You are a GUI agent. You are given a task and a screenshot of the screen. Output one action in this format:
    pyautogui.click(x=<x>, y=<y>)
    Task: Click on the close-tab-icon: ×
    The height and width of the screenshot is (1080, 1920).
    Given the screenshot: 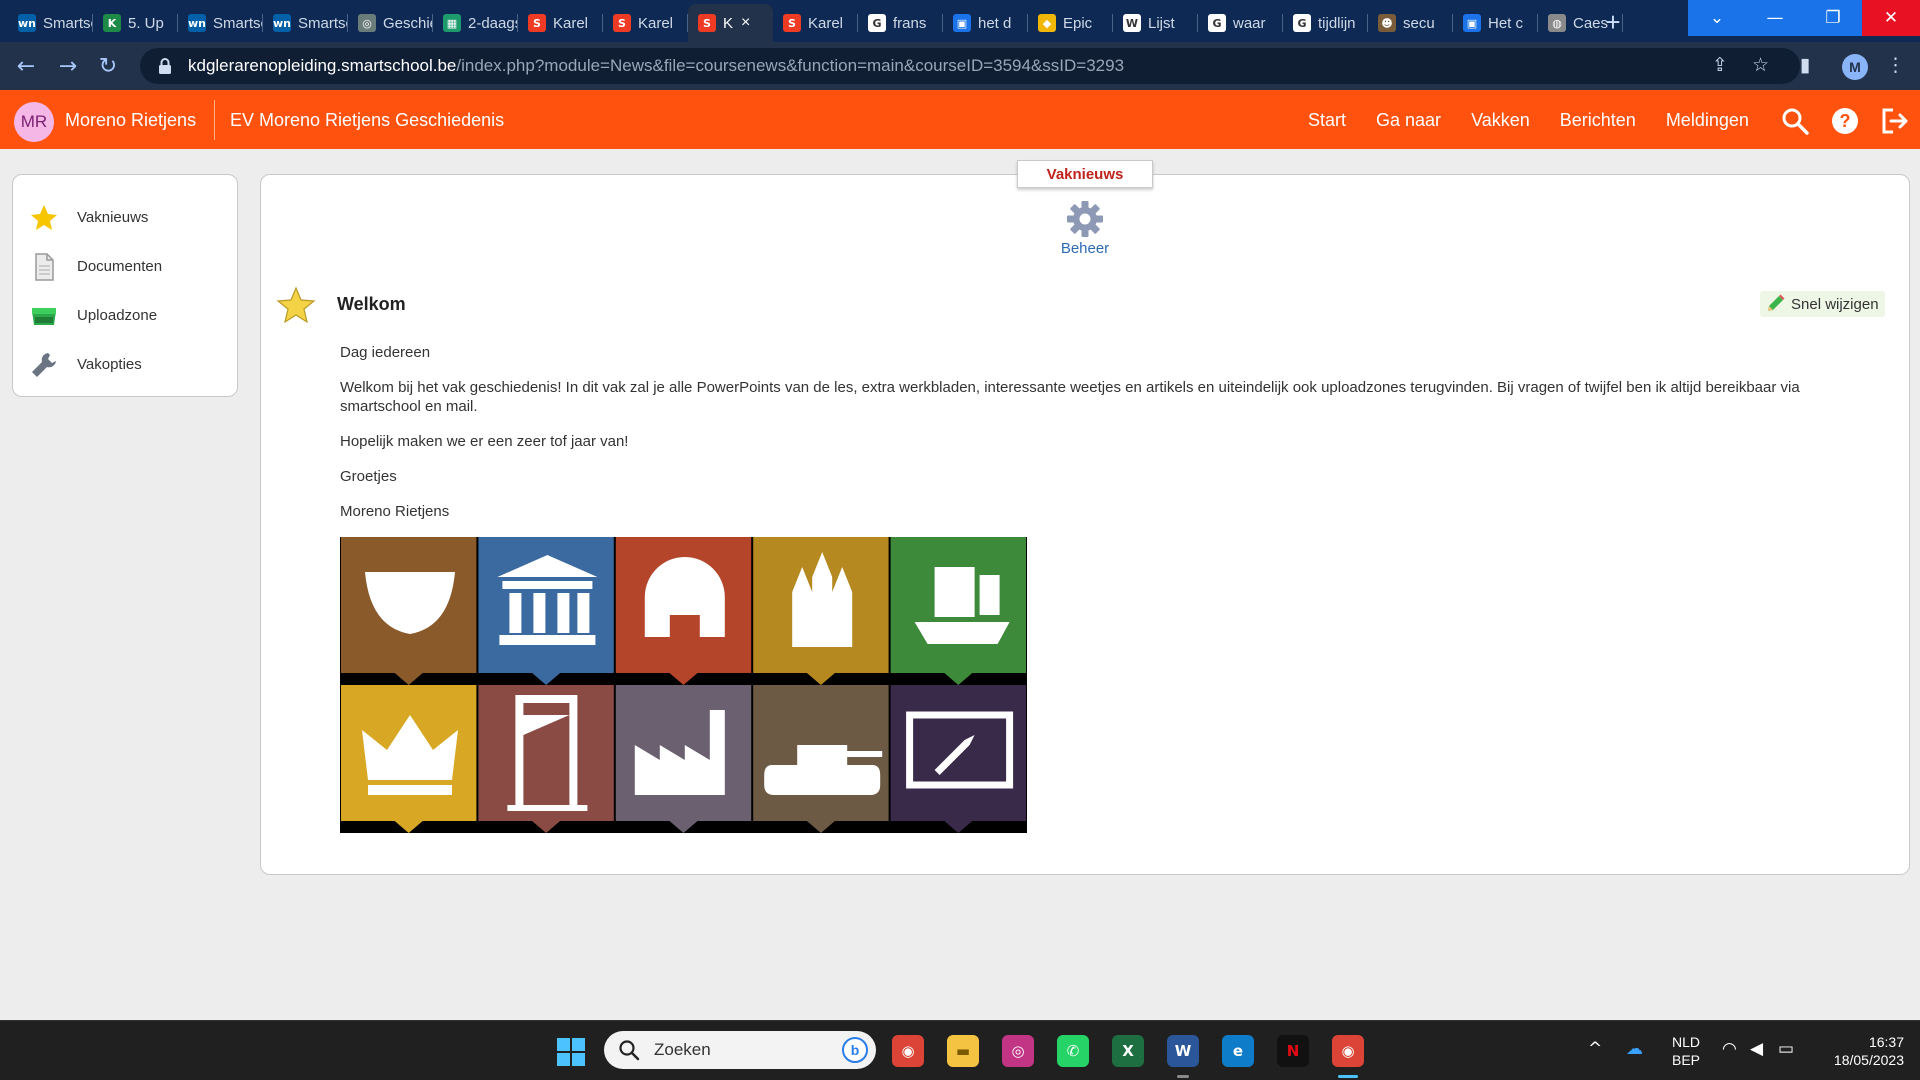 What is the action you would take?
    pyautogui.click(x=745, y=23)
    